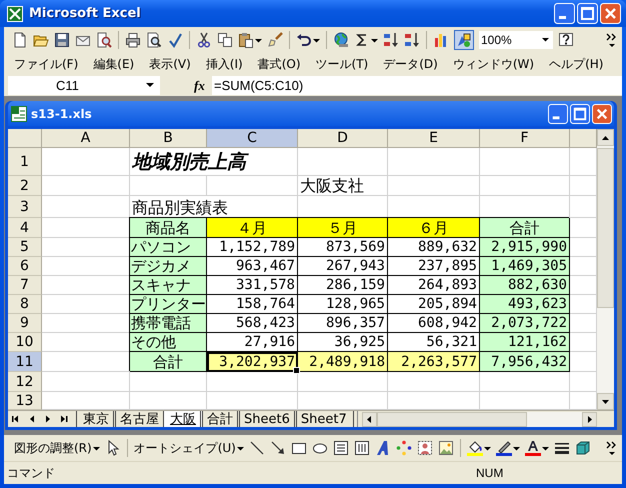 Image resolution: width=626 pixels, height=488 pixels. I want to click on horizontal-scrollbar, so click(479, 419).